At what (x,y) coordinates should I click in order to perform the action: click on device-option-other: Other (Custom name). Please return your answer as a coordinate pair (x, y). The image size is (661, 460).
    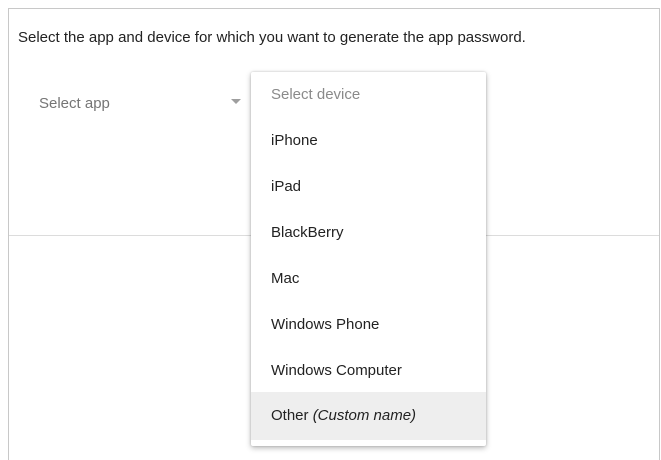
    Looking at the image, I should click on (368, 416).